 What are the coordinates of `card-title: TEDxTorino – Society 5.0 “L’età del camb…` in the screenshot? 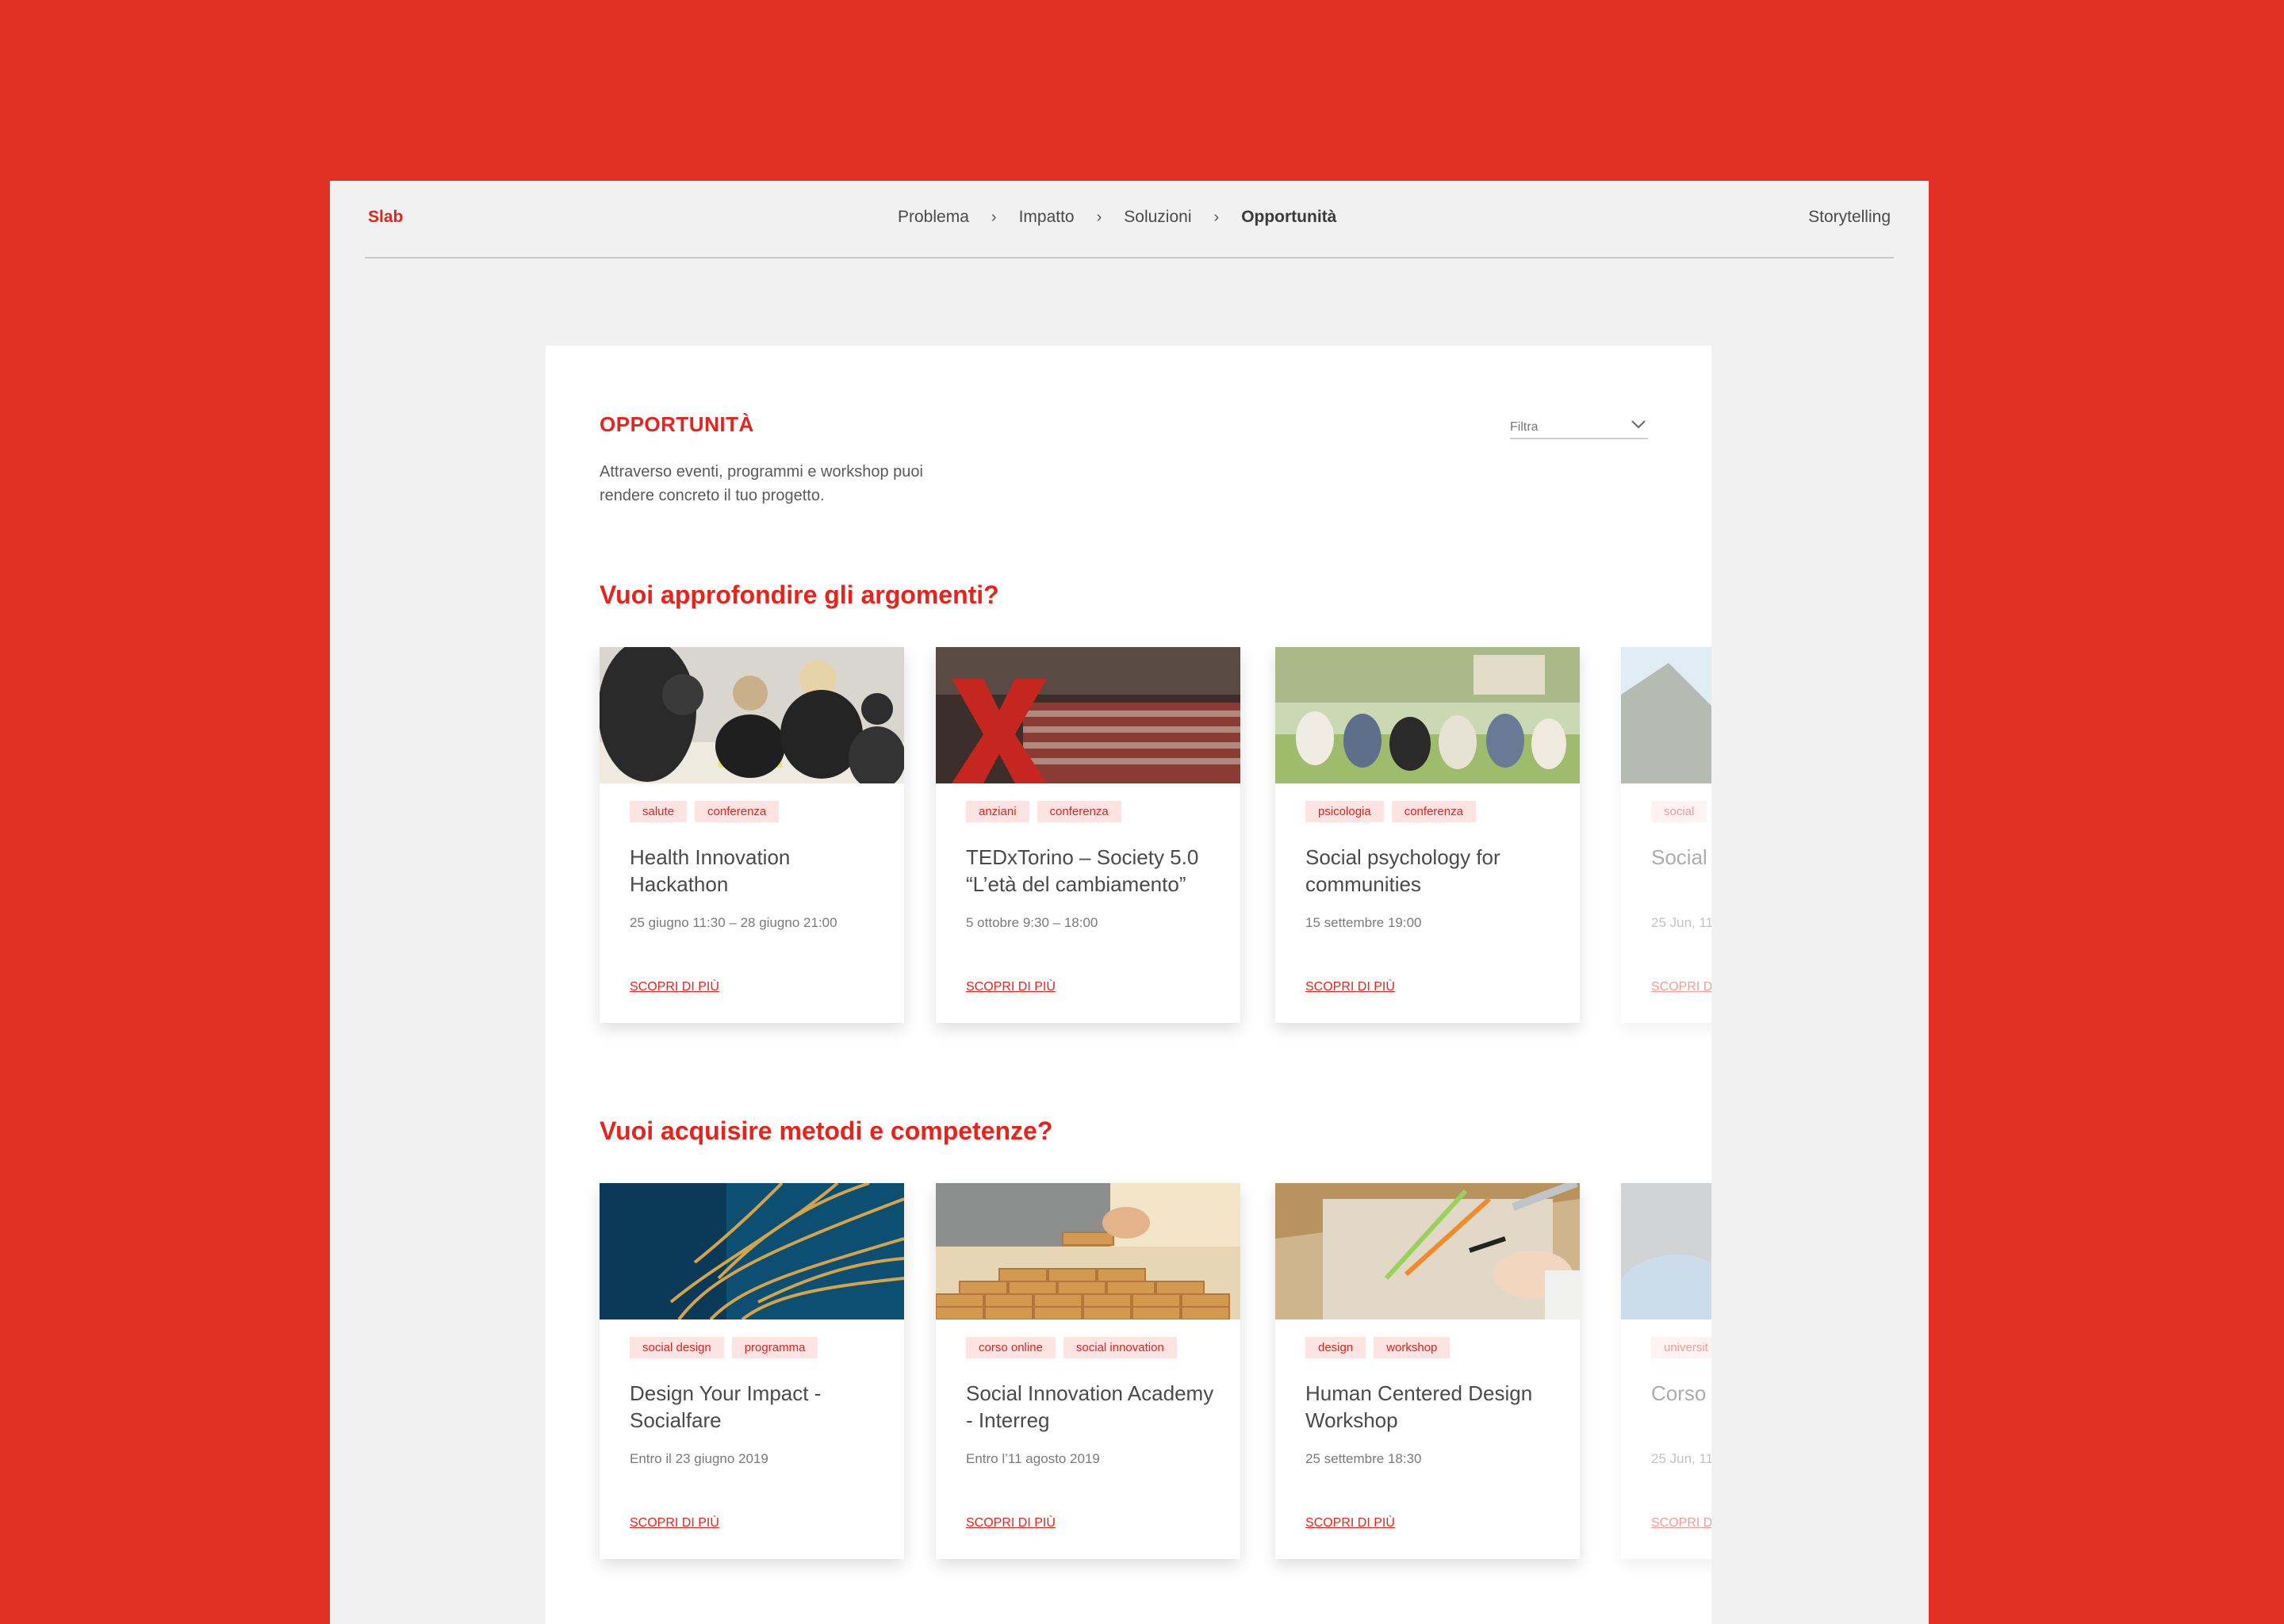 It's located at (1082, 870).